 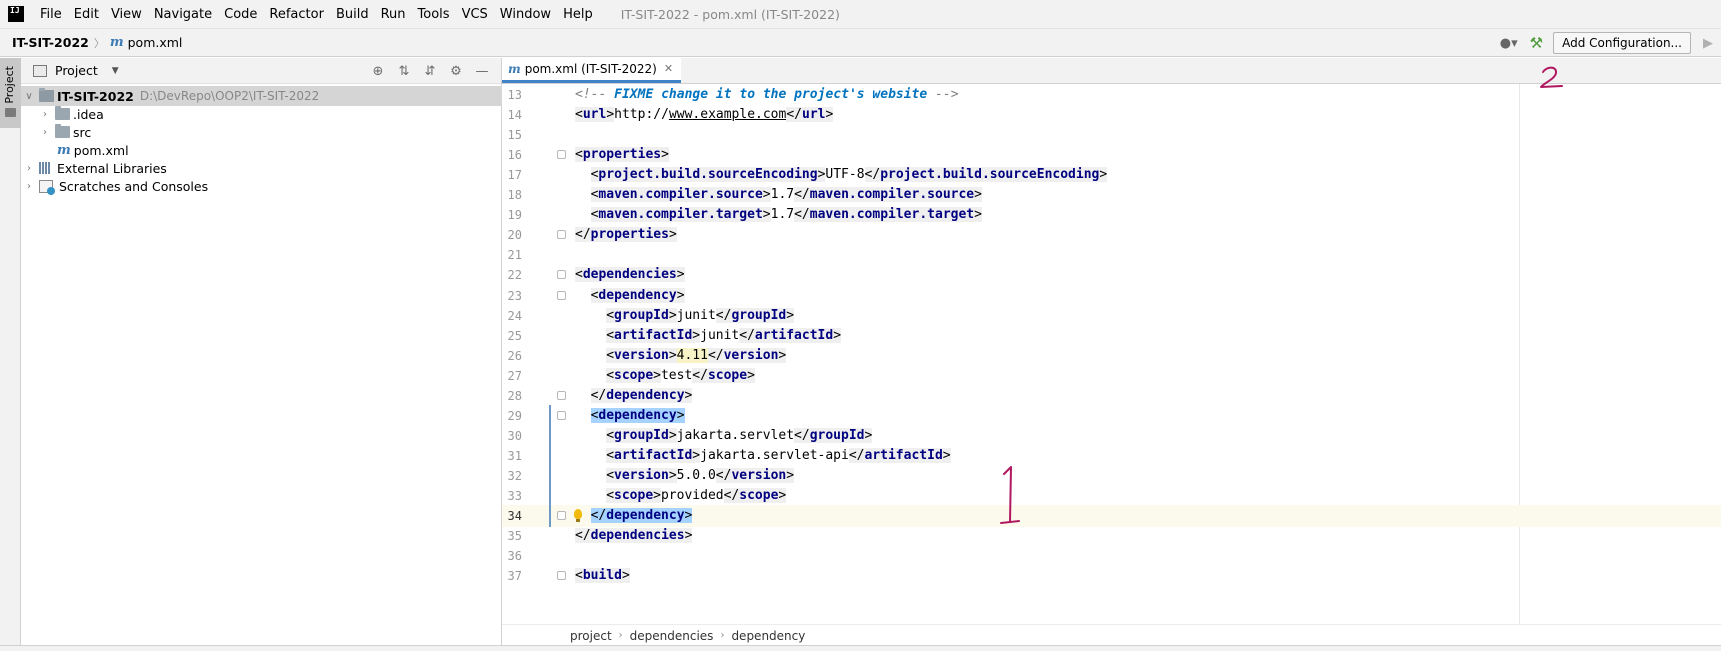 I want to click on breadcrumb-dependency: dependency, so click(x=768, y=636).